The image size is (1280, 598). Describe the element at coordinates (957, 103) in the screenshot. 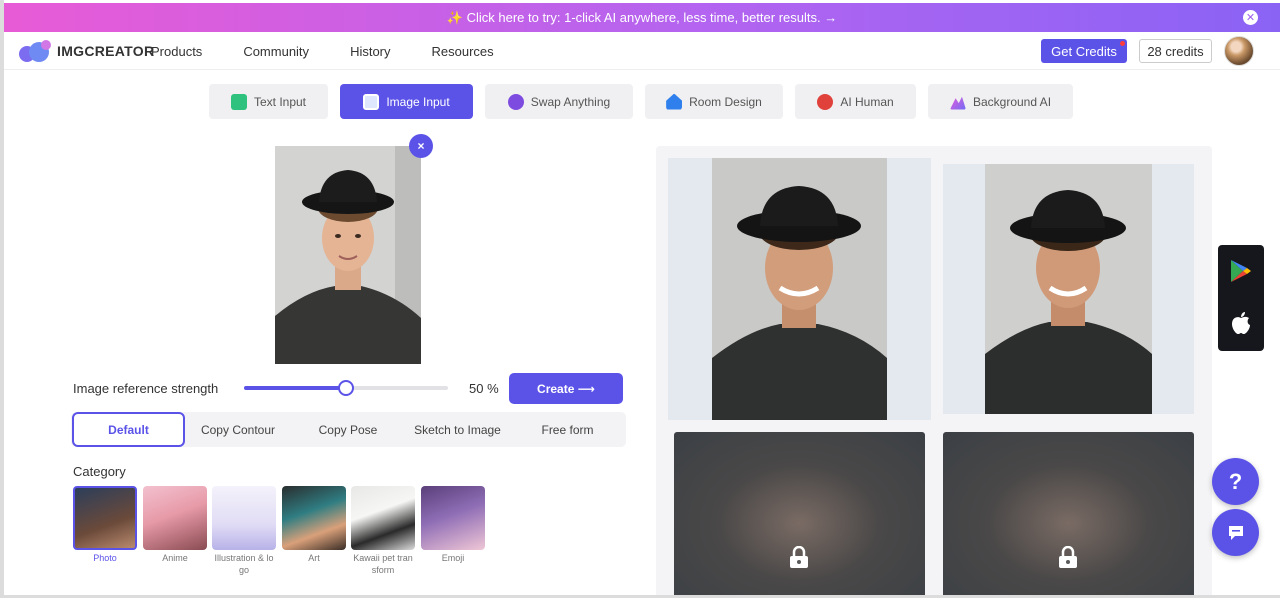

I see `background-ai-icon` at that location.